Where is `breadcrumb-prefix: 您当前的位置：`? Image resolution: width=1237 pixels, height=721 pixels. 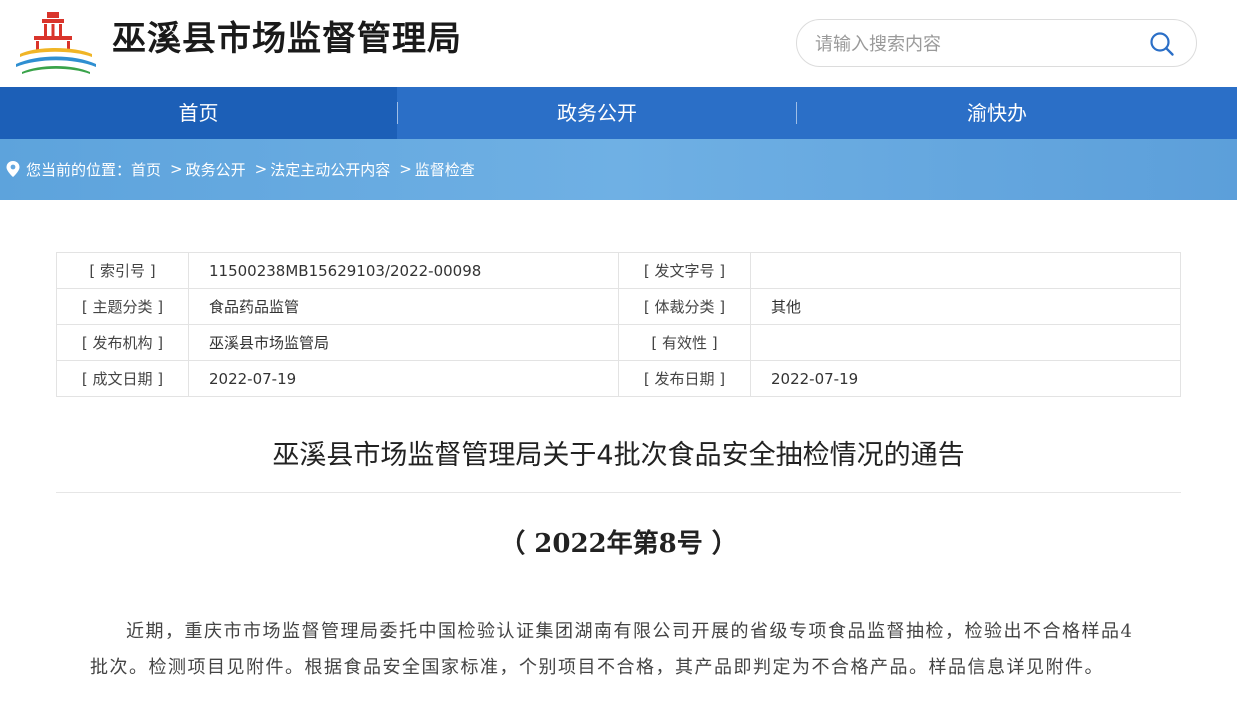 breadcrumb-prefix: 您当前的位置： is located at coordinates (79, 169).